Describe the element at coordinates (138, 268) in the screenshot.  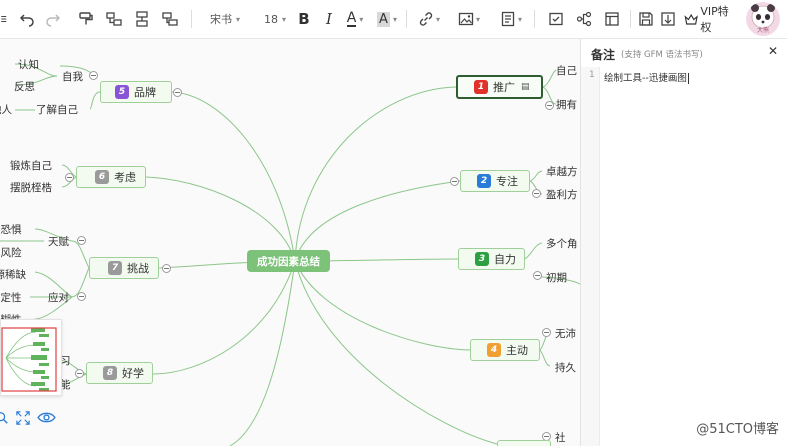
I see `topic-label: 挑战` at that location.